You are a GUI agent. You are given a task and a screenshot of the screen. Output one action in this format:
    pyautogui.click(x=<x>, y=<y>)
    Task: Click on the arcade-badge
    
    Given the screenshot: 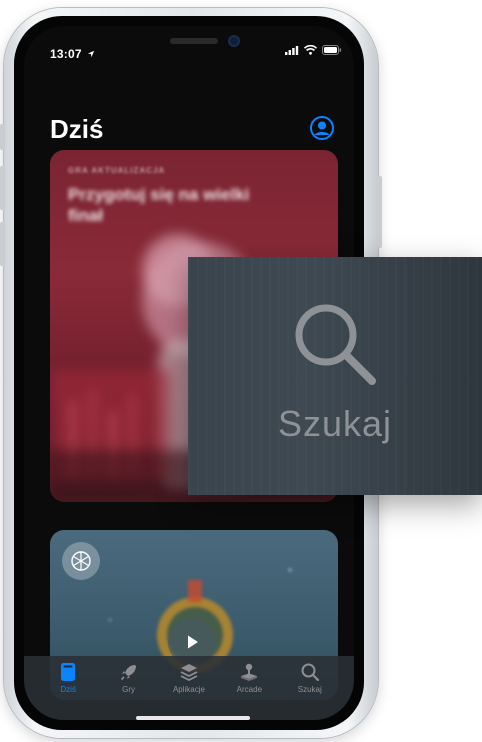 What is the action you would take?
    pyautogui.click(x=81, y=561)
    